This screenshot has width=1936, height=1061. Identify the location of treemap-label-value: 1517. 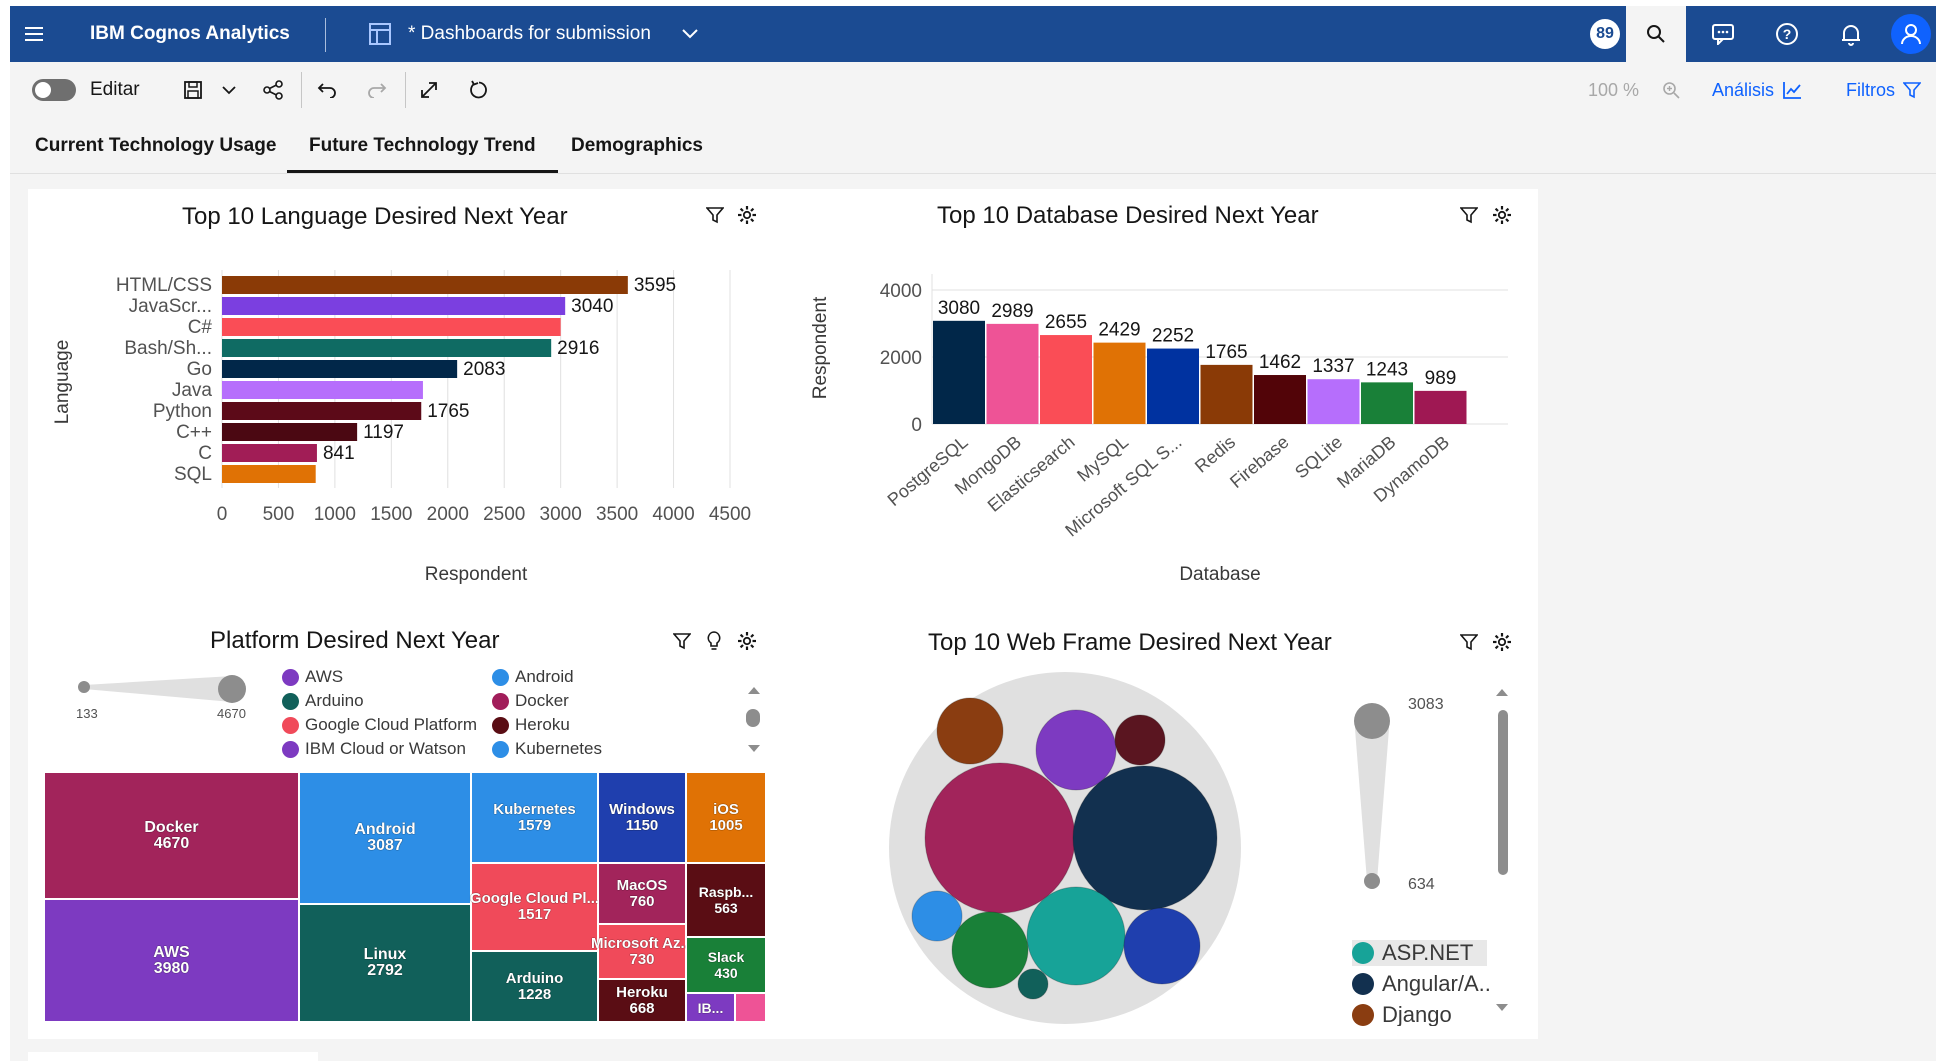
(534, 914).